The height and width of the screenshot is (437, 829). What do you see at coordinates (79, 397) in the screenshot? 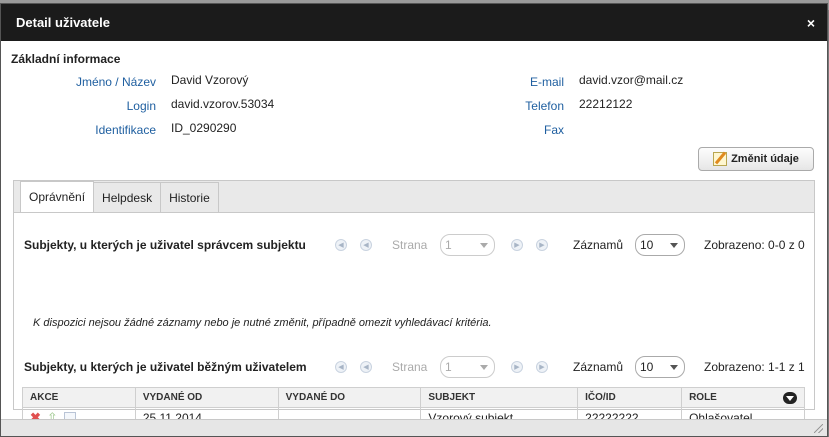
I see `col-actions: AKCE` at bounding box center [79, 397].